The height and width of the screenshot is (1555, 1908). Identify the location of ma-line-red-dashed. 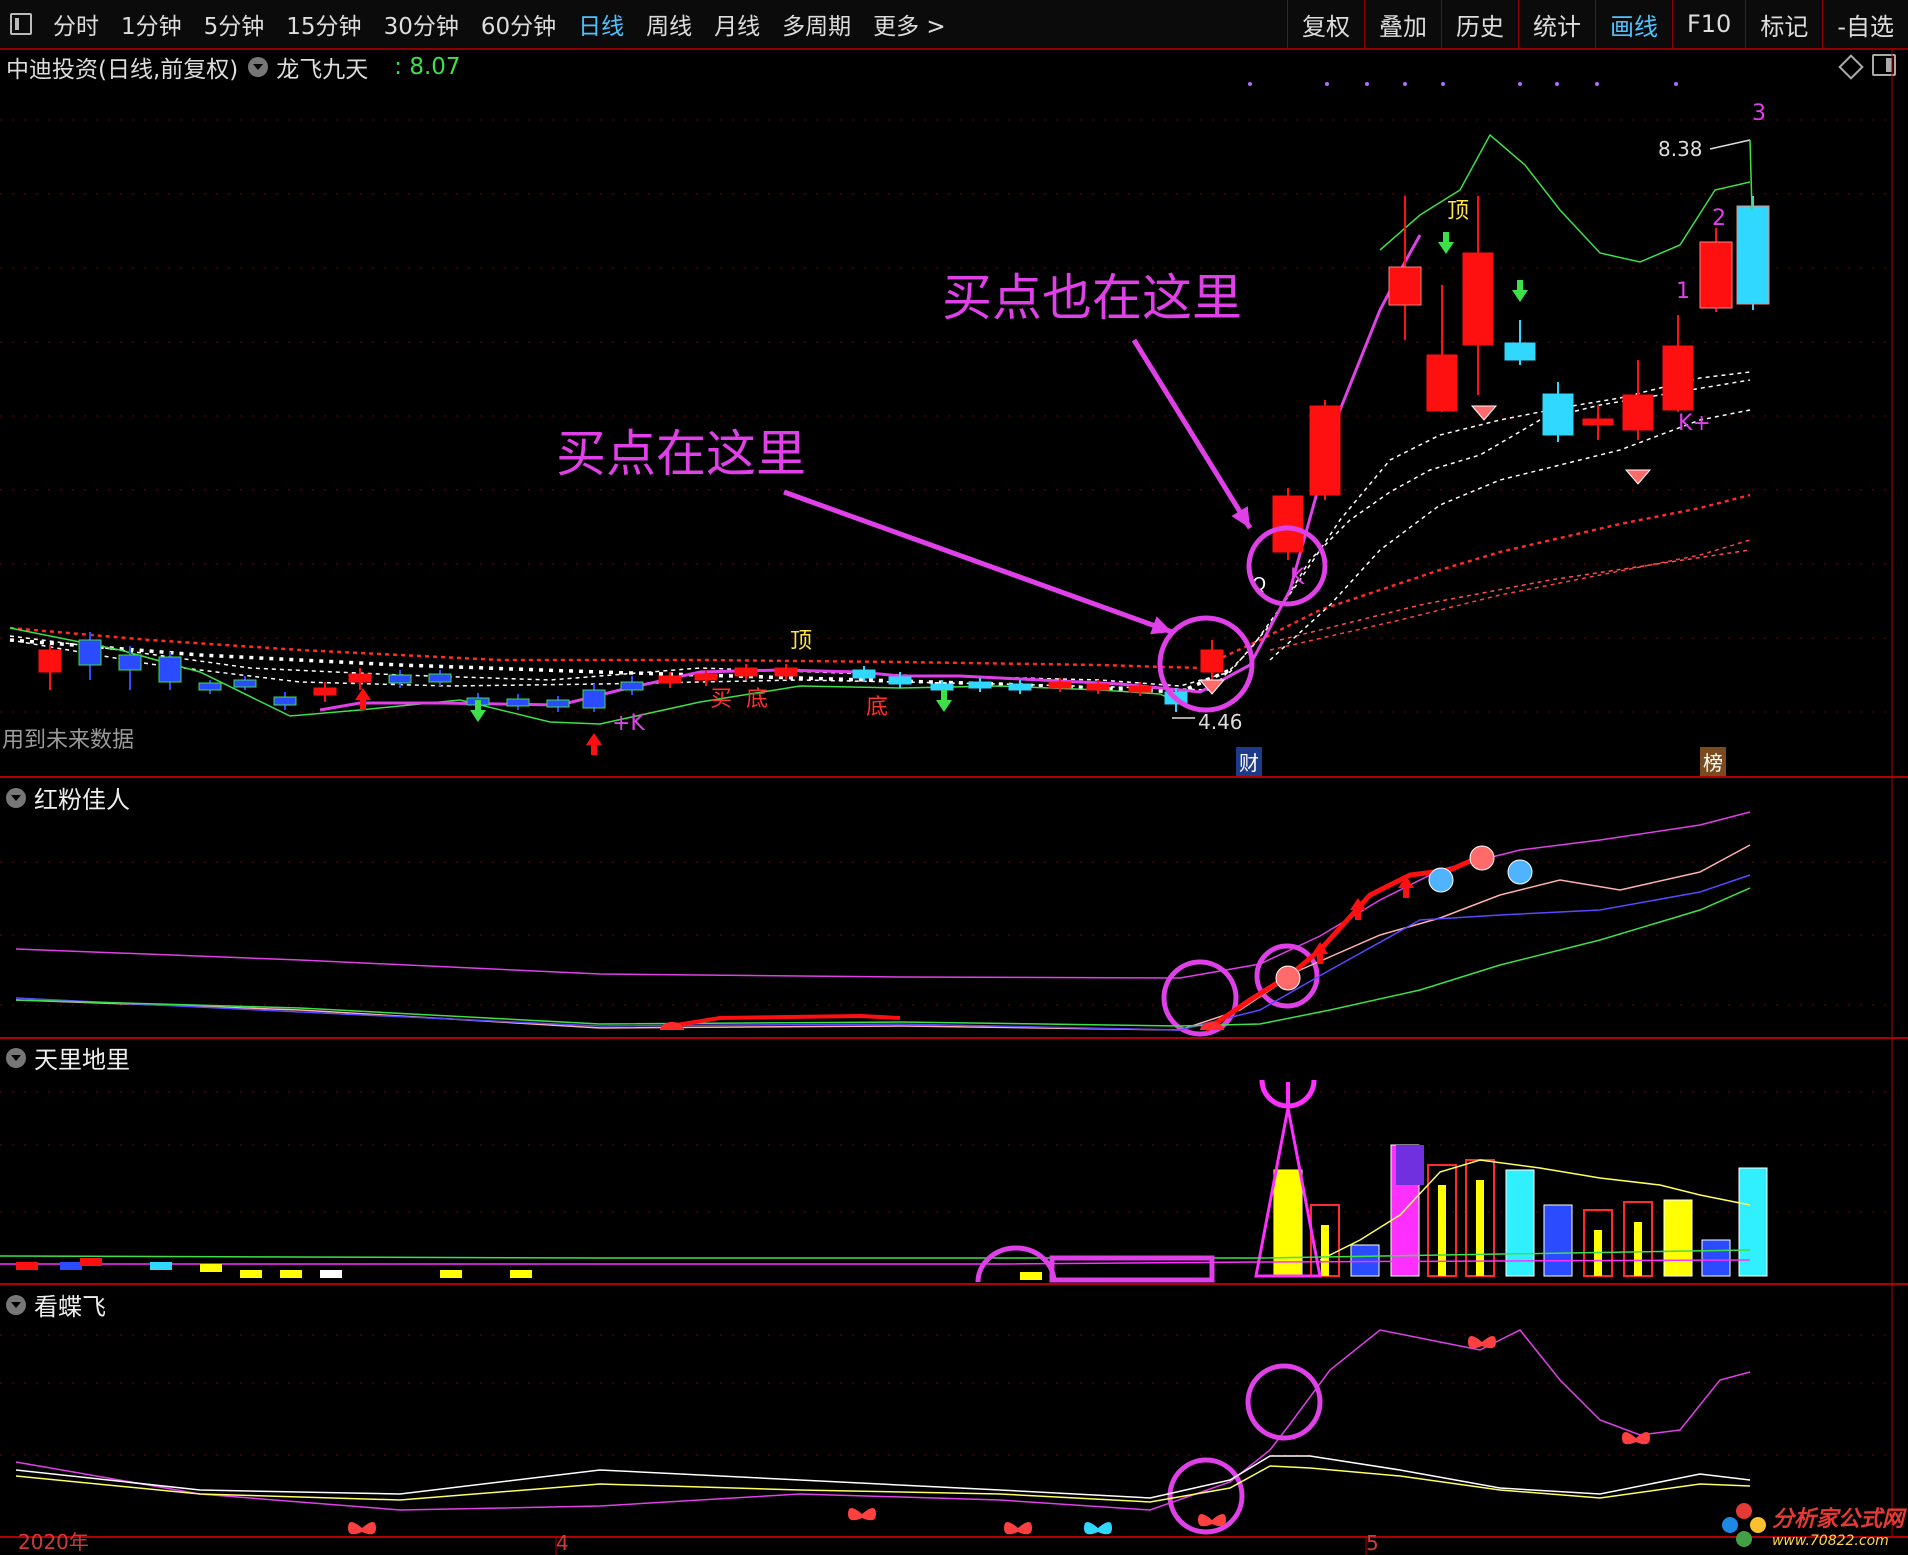
(1515, 595).